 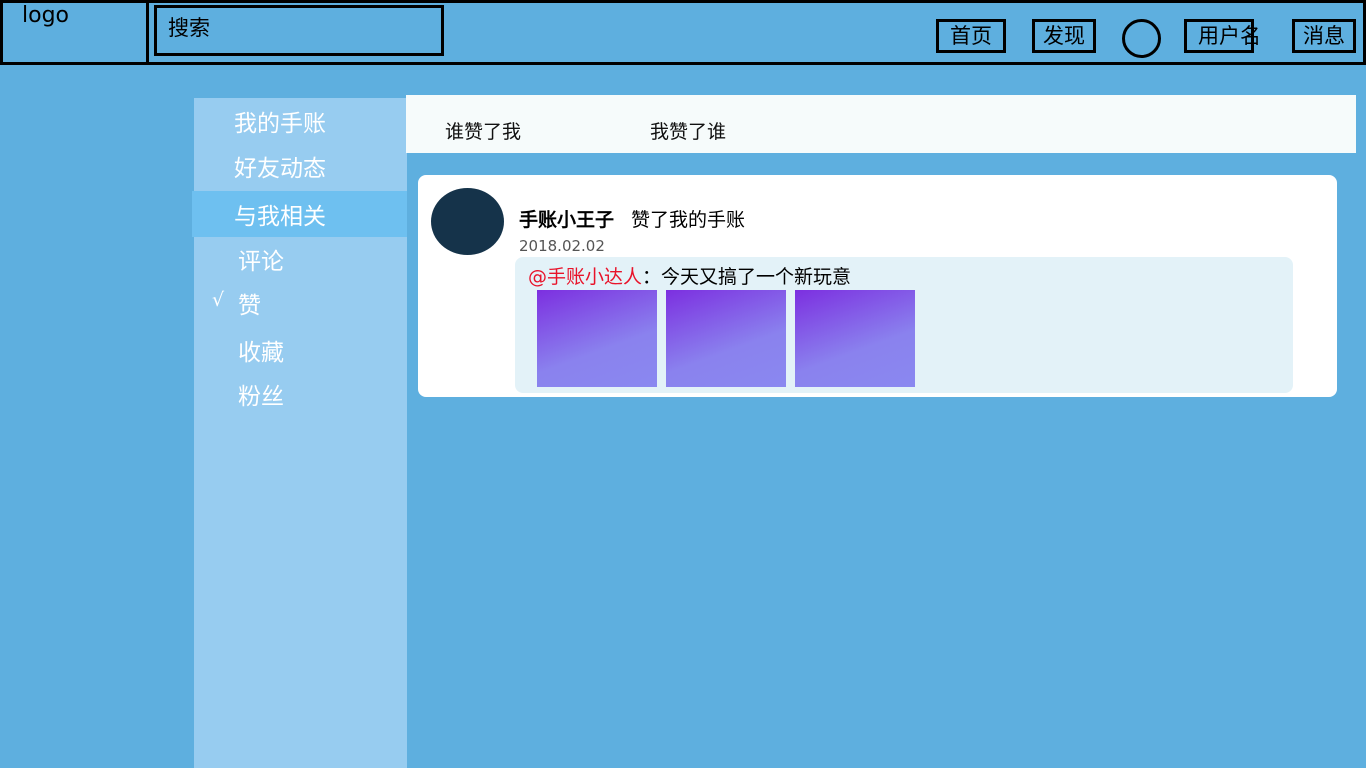 What do you see at coordinates (688, 130) in the screenshot?
I see `tab-who-i-liked: 我赞了谁` at bounding box center [688, 130].